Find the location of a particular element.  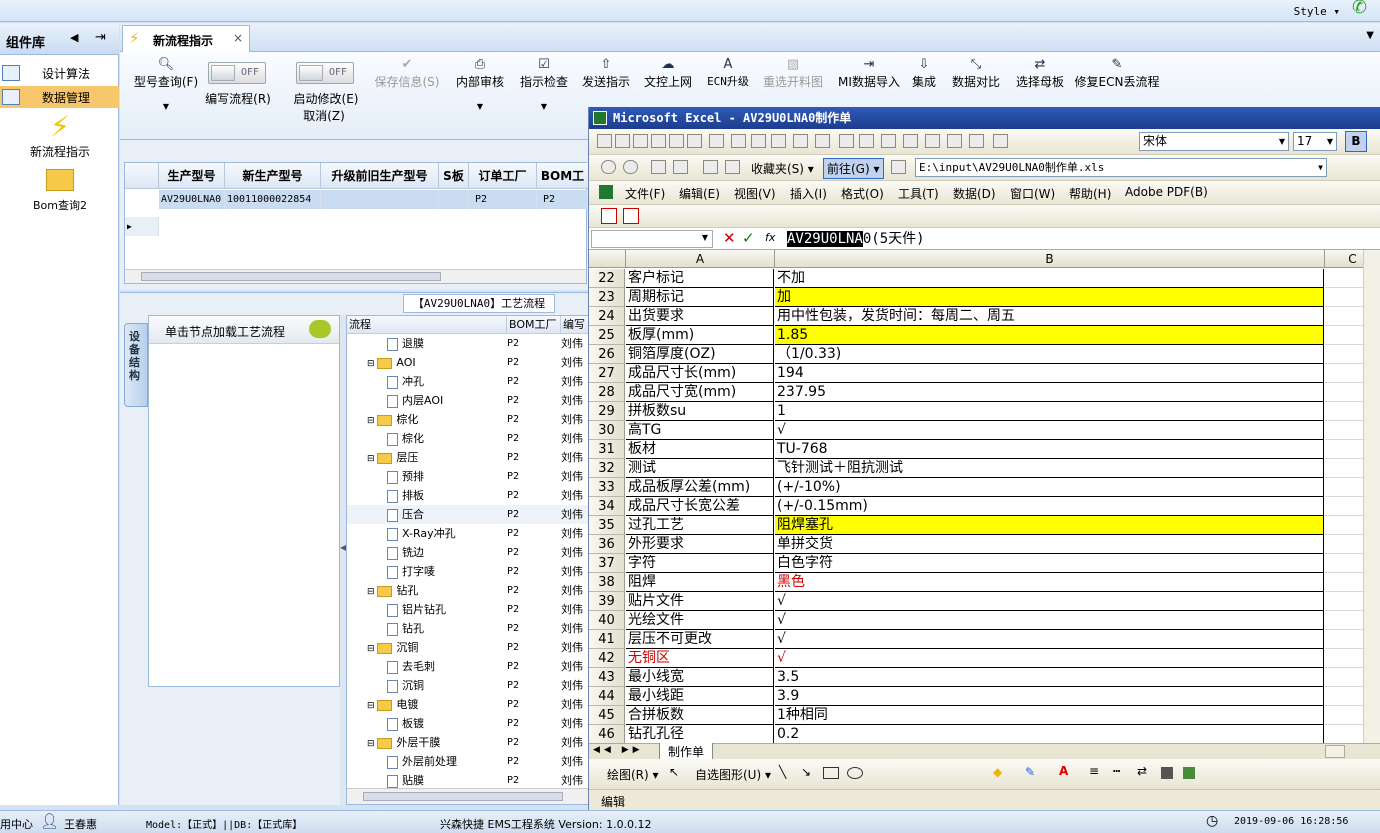

bold-button: B is located at coordinates (1356, 141).